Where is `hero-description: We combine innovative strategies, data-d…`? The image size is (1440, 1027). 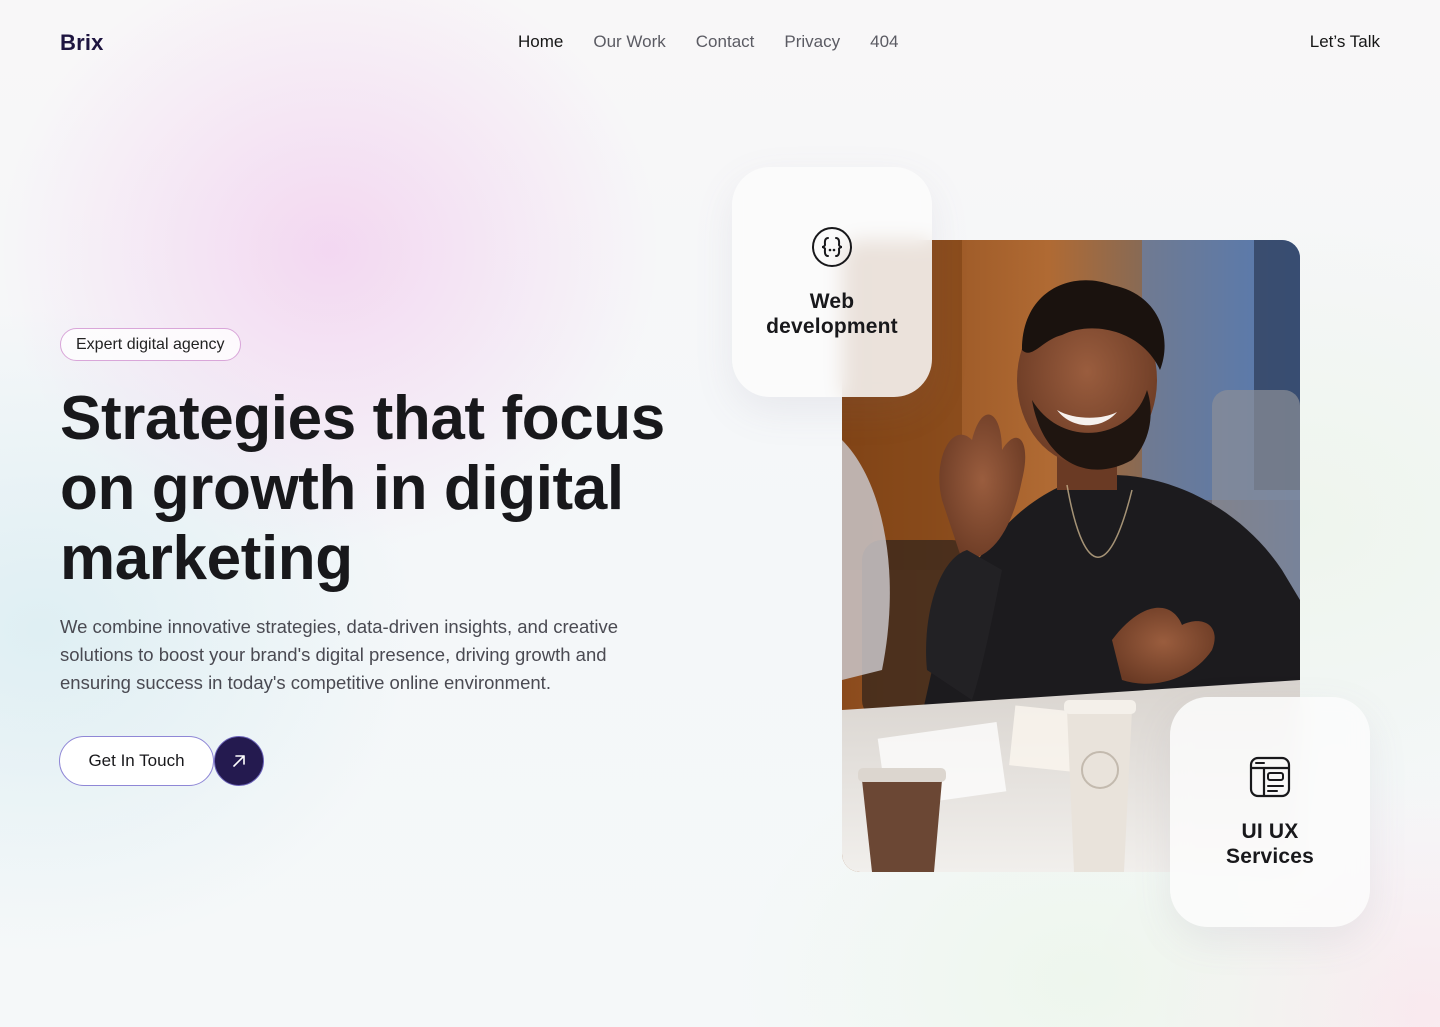 hero-description: We combine innovative strategies, data-d… is located at coordinates (380, 655).